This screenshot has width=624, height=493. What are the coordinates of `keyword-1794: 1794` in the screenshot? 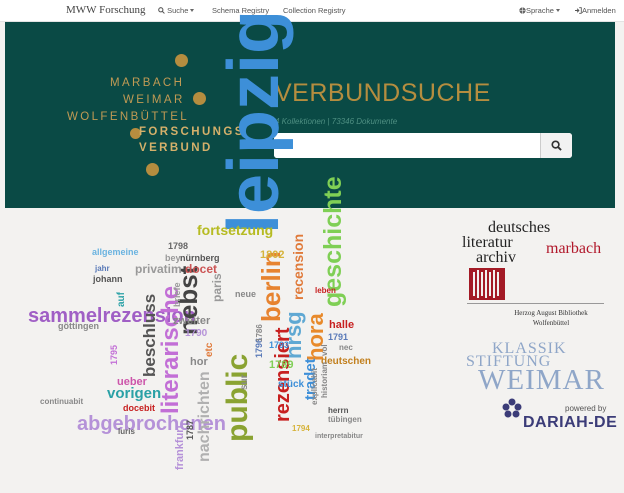 It's located at (301, 429).